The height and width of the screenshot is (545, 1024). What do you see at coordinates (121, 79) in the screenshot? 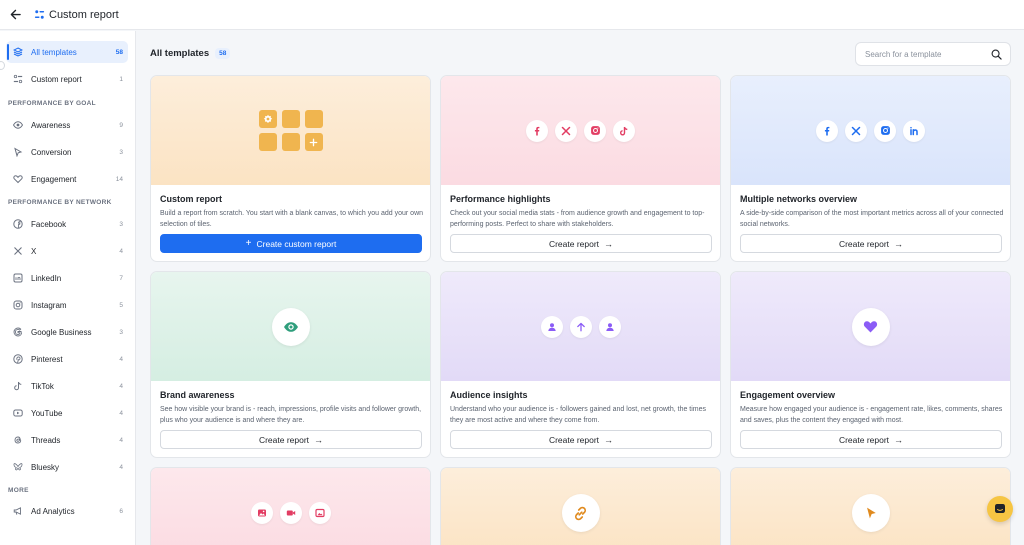
I see `sidebar-item-count: 1` at bounding box center [121, 79].